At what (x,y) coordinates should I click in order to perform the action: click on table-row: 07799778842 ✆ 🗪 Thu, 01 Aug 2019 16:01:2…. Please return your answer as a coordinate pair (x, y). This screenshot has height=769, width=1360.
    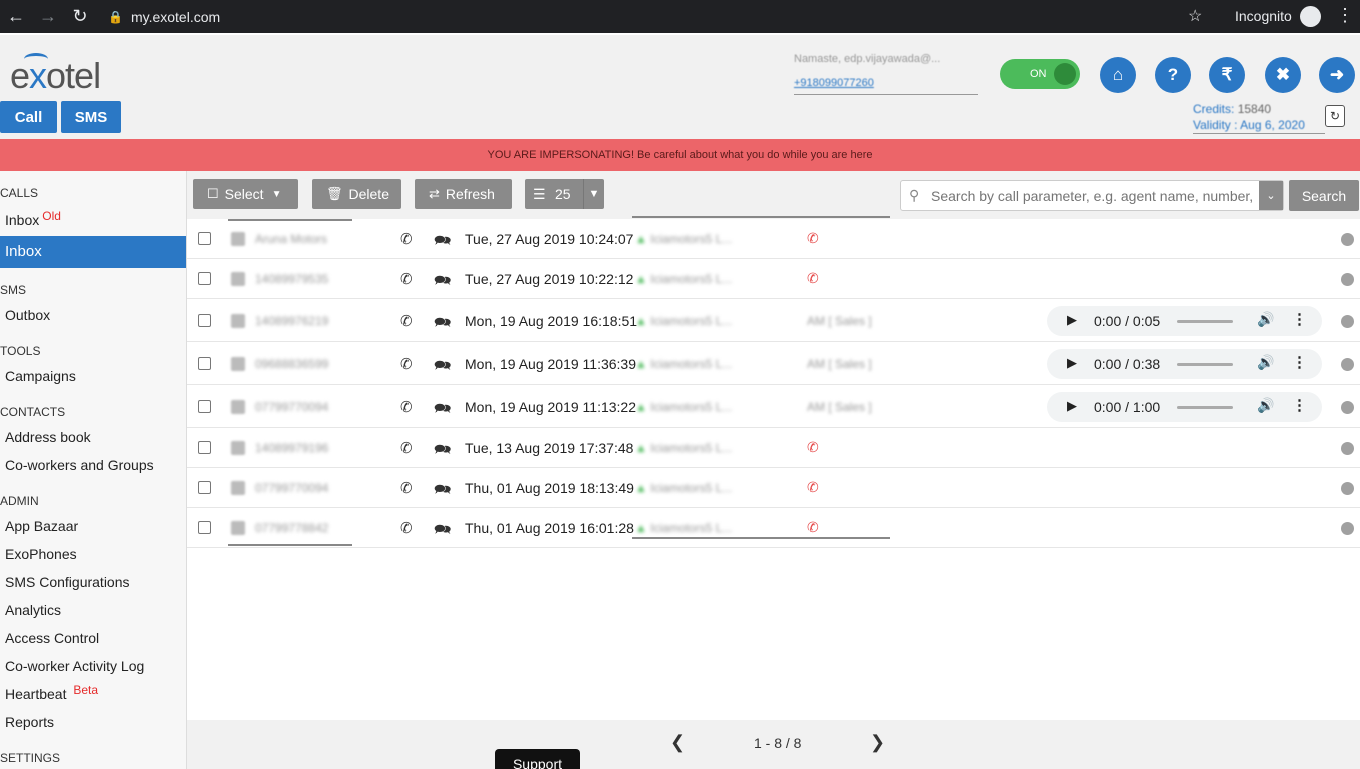
    Looking at the image, I should click on (773, 528).